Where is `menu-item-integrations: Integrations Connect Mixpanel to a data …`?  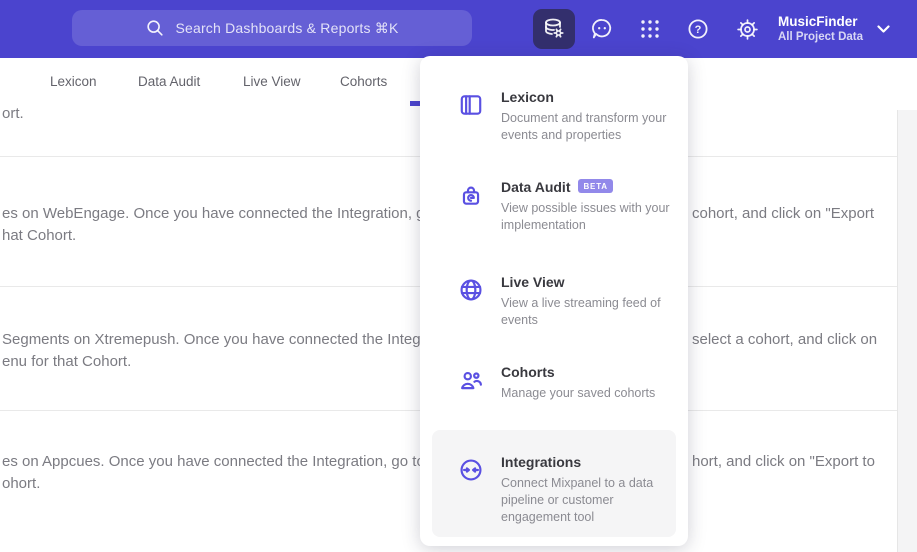
menu-item-integrations: Integrations Connect Mixpanel to a data … is located at coordinates (554, 483).